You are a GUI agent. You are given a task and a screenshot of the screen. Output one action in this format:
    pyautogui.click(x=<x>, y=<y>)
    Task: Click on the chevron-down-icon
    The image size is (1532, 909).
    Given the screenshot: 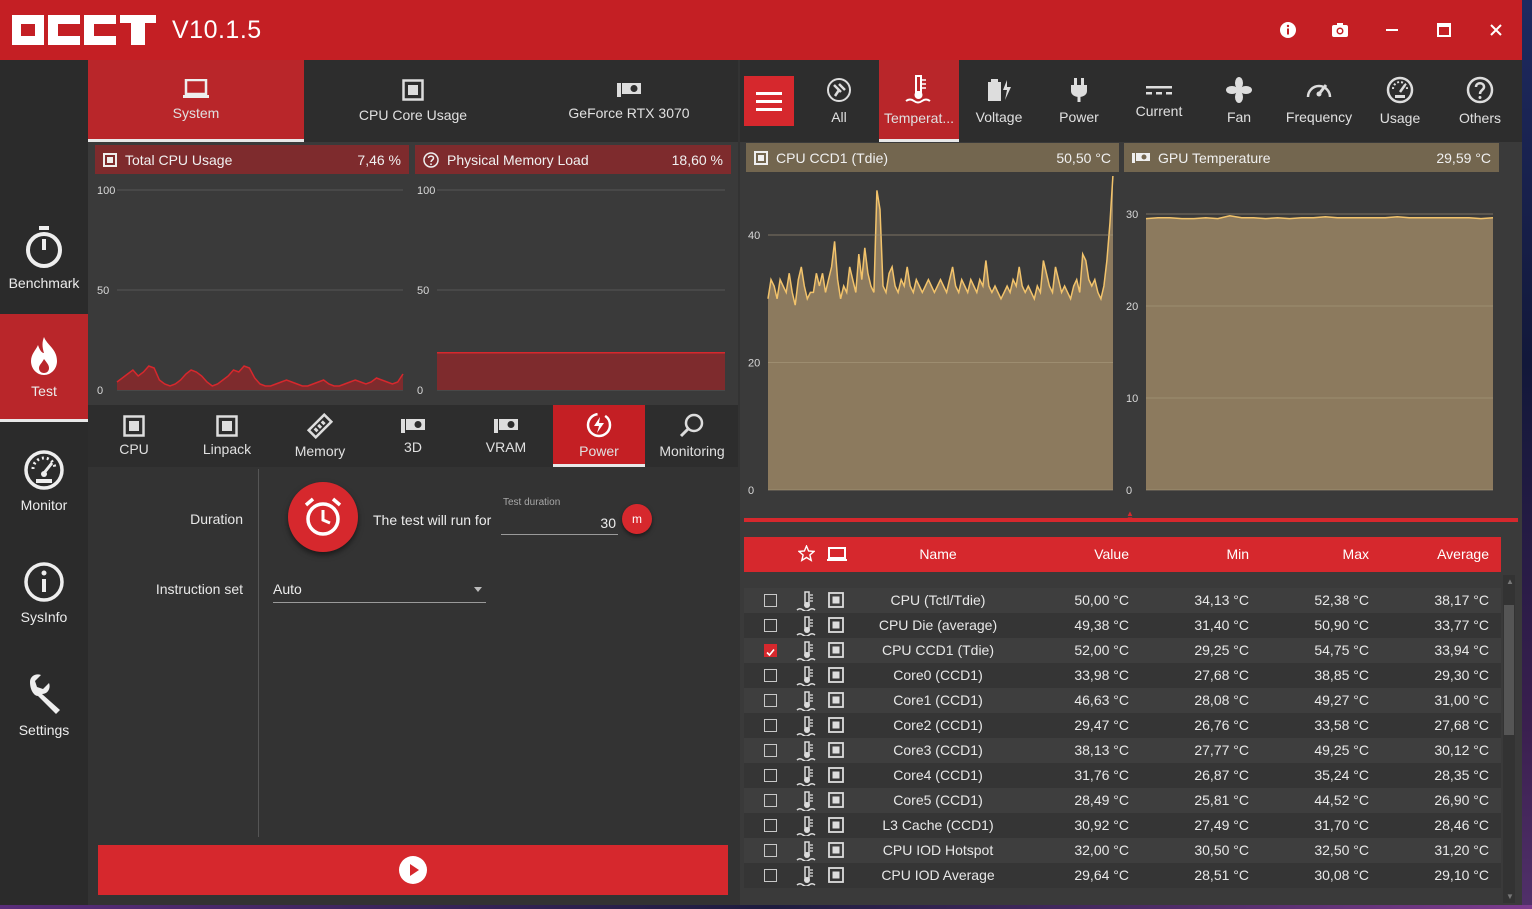 What is the action you would take?
    pyautogui.click(x=478, y=589)
    